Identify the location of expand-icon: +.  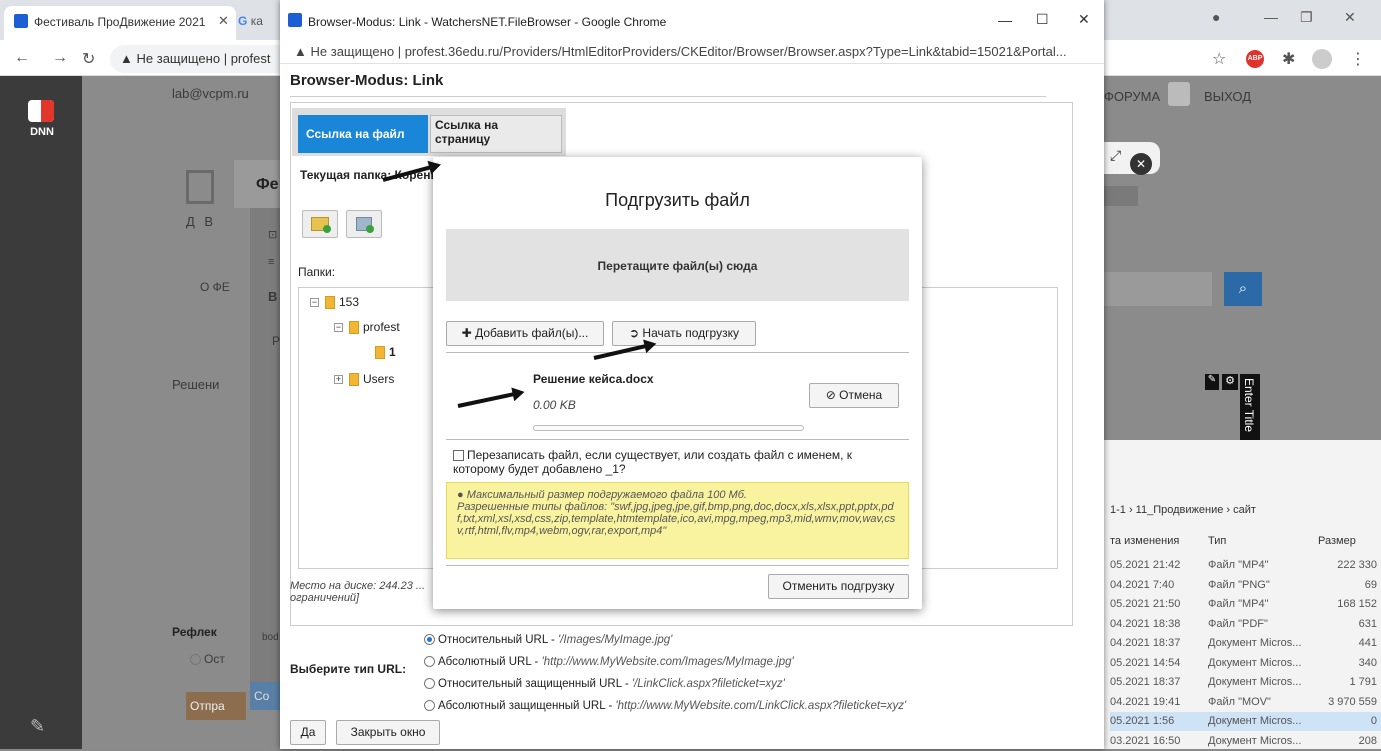
(338, 380).